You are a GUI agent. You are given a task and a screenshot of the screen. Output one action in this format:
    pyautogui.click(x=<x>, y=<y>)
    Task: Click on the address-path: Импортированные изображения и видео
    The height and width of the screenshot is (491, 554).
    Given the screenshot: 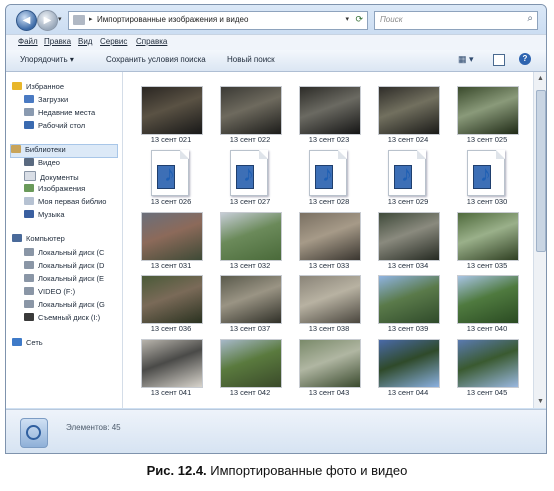 What is the action you would take?
    pyautogui.click(x=172, y=19)
    